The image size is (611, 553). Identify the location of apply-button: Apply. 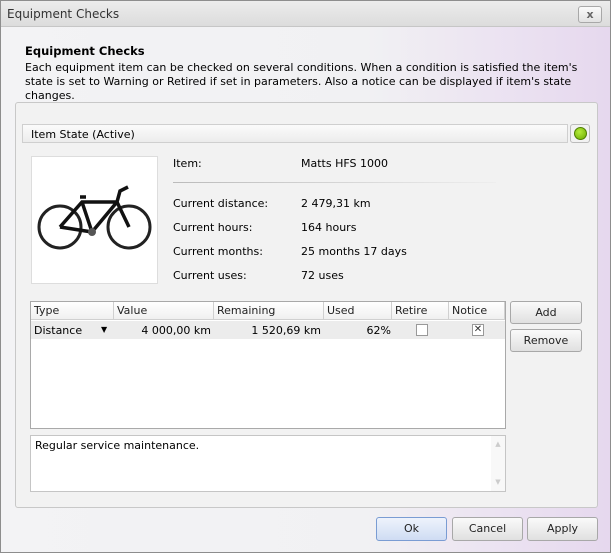
(562, 529).